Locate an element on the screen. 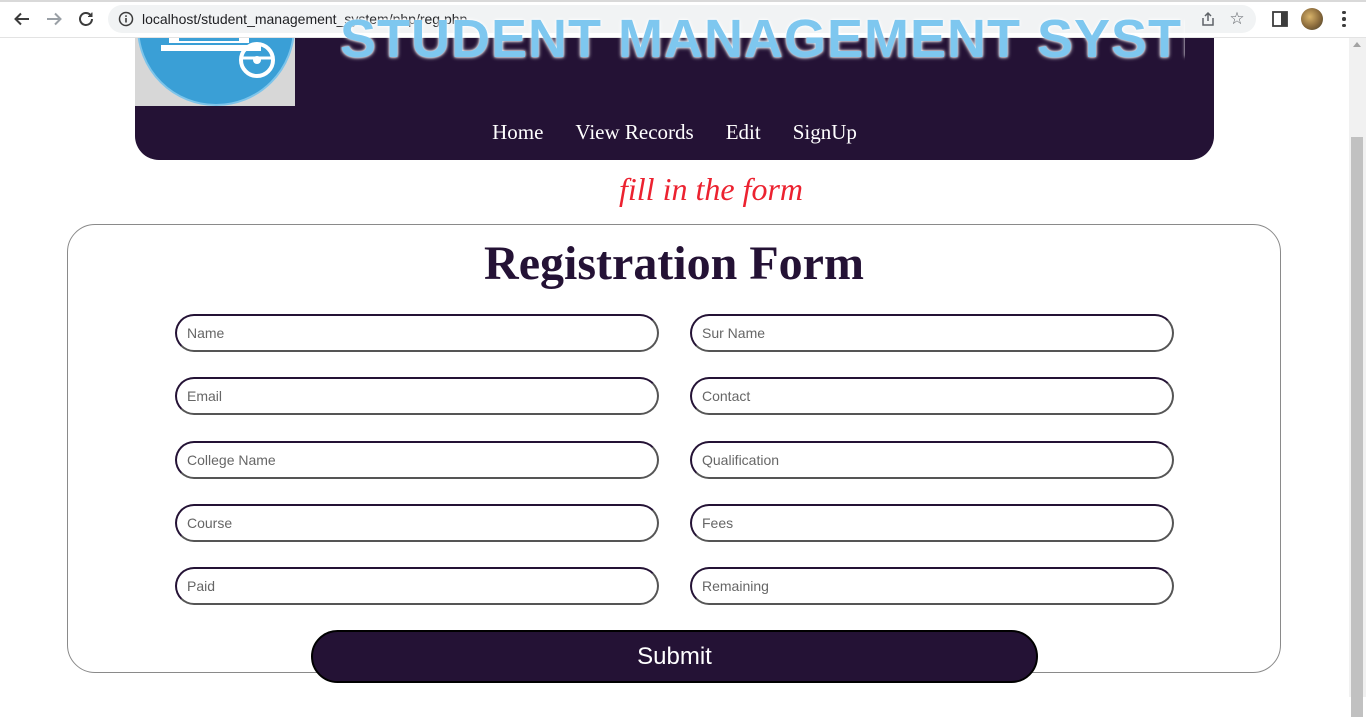  bookmark-star-icon: ☆ is located at coordinates (1237, 19).